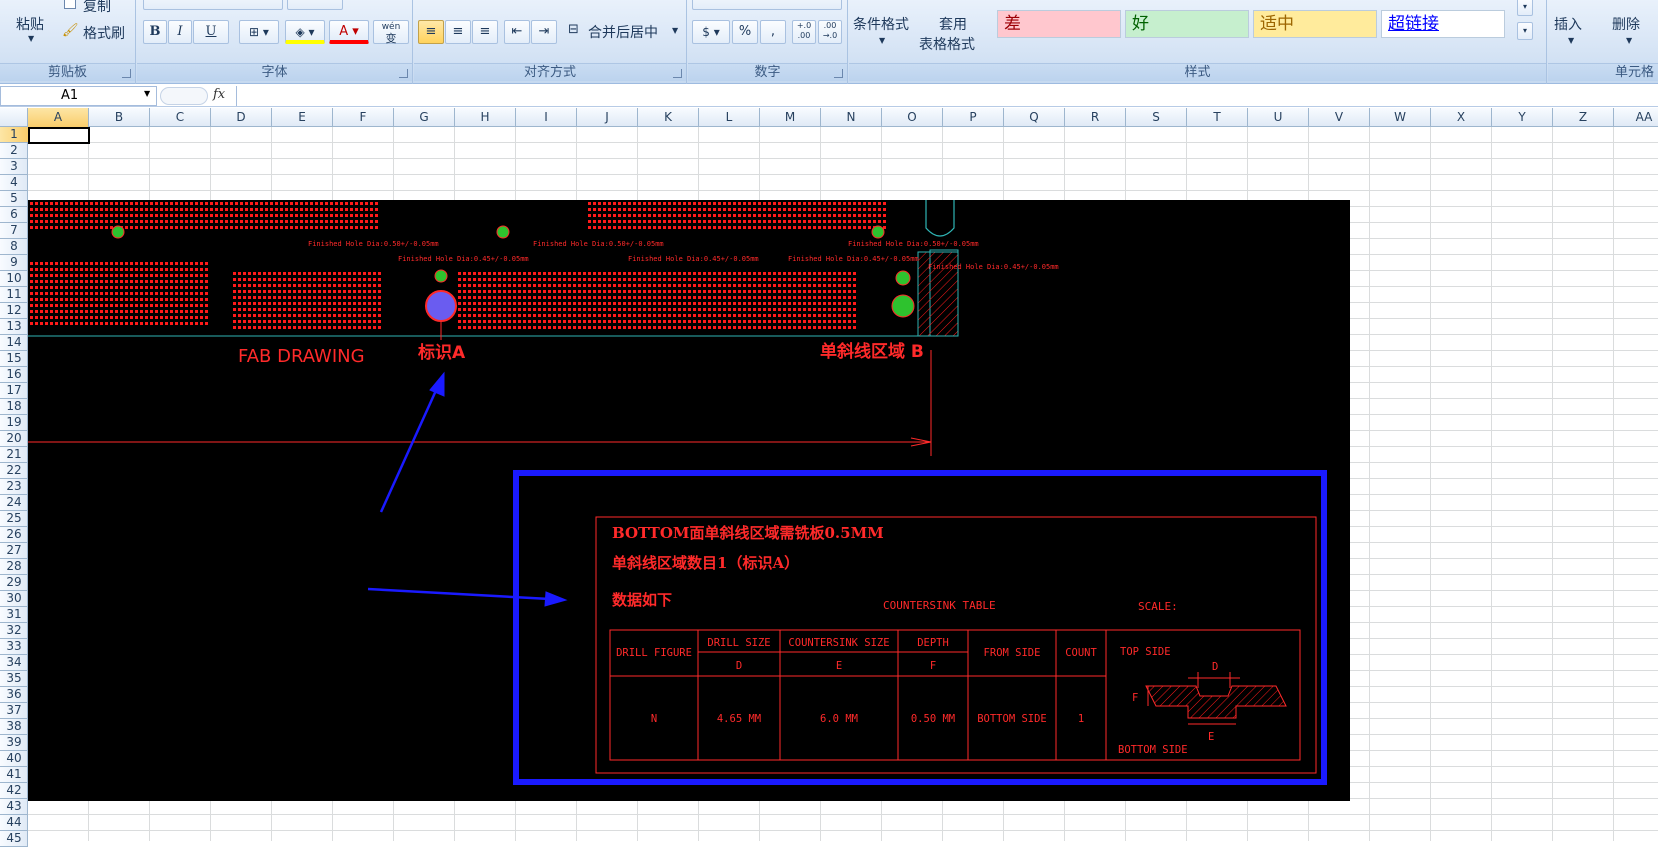 Image resolution: width=1658 pixels, height=847 pixels. I want to click on decrease-indent-button: ⇤, so click(517, 32).